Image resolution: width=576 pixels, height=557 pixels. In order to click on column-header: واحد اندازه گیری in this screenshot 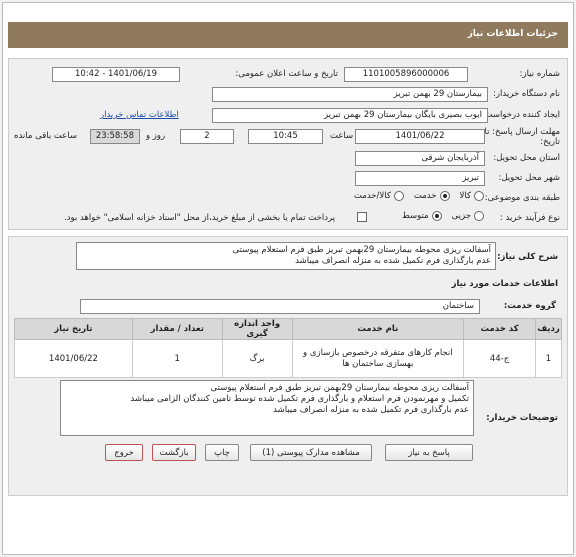, I will do `click(257, 329)`.